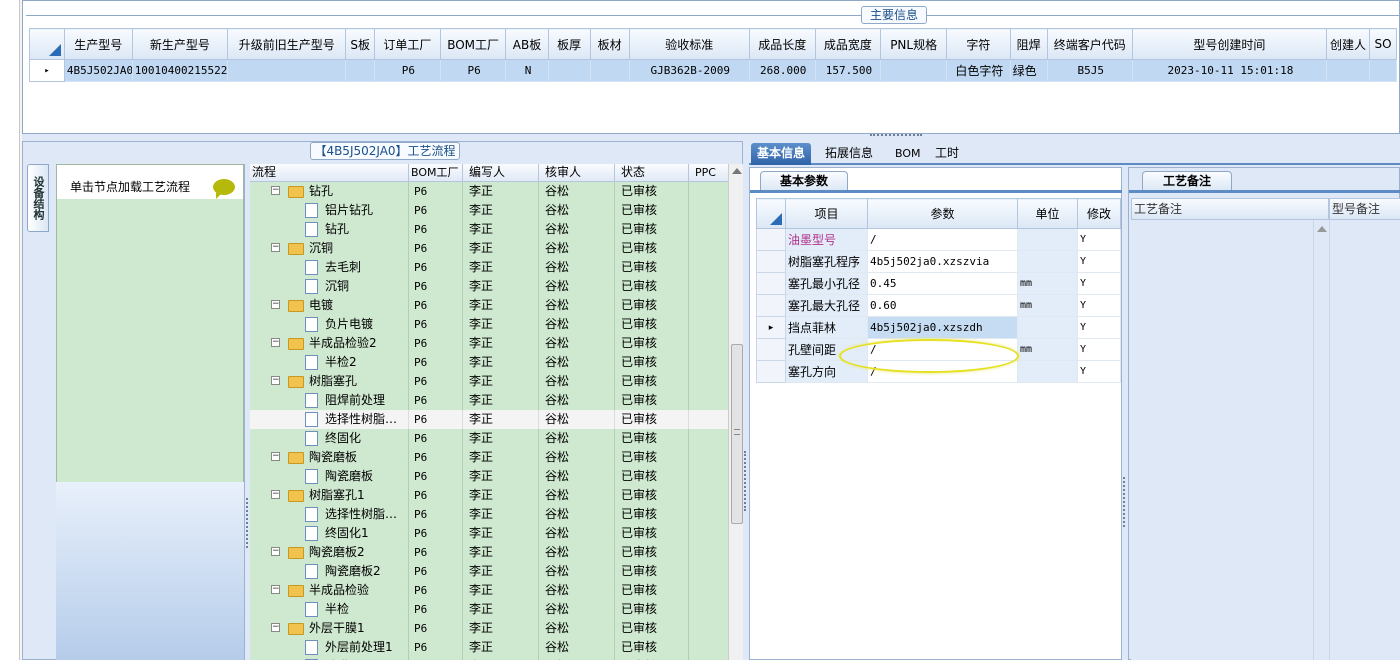 The width and height of the screenshot is (1400, 660). What do you see at coordinates (329, 324) in the screenshot?
I see `tree-node: 负片电镀` at bounding box center [329, 324].